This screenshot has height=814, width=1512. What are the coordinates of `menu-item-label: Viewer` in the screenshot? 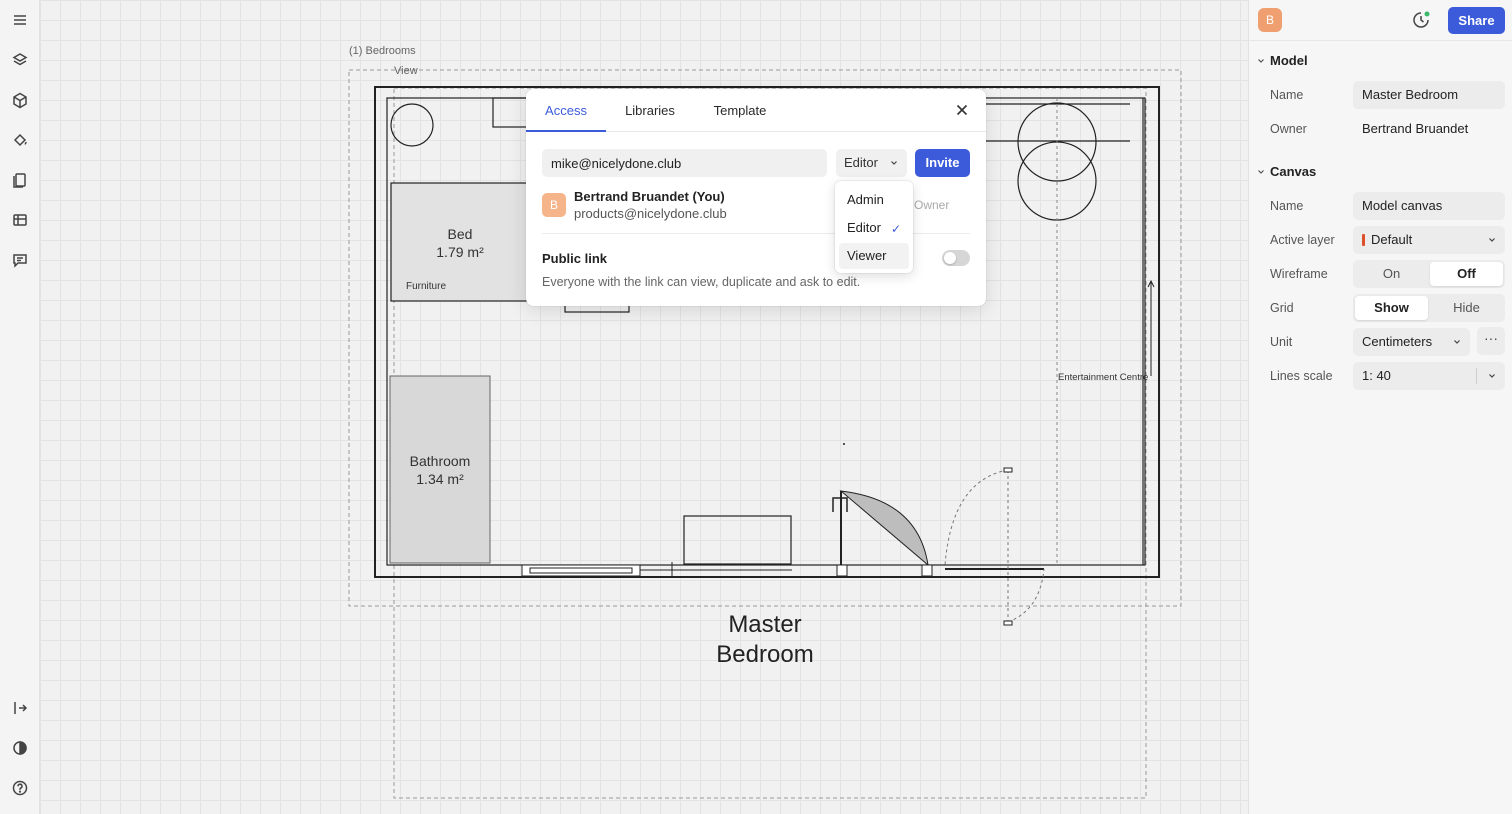 It's located at (867, 255).